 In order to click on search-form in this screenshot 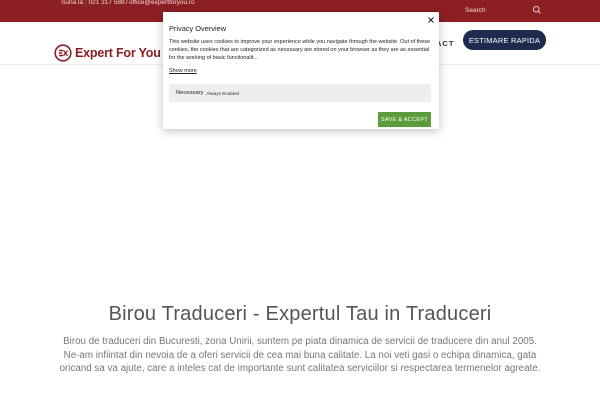, I will do `click(503, 10)`.